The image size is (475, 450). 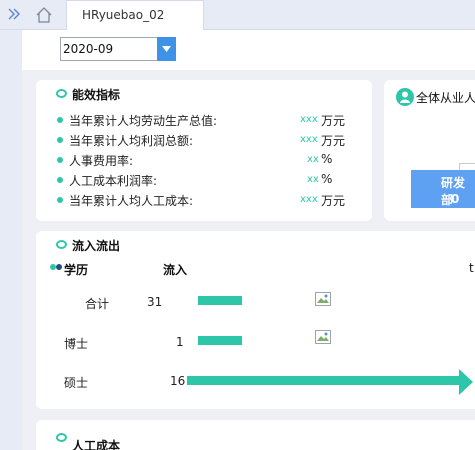 What do you see at coordinates (471, 268) in the screenshot?
I see `col-partial-header: t` at bounding box center [471, 268].